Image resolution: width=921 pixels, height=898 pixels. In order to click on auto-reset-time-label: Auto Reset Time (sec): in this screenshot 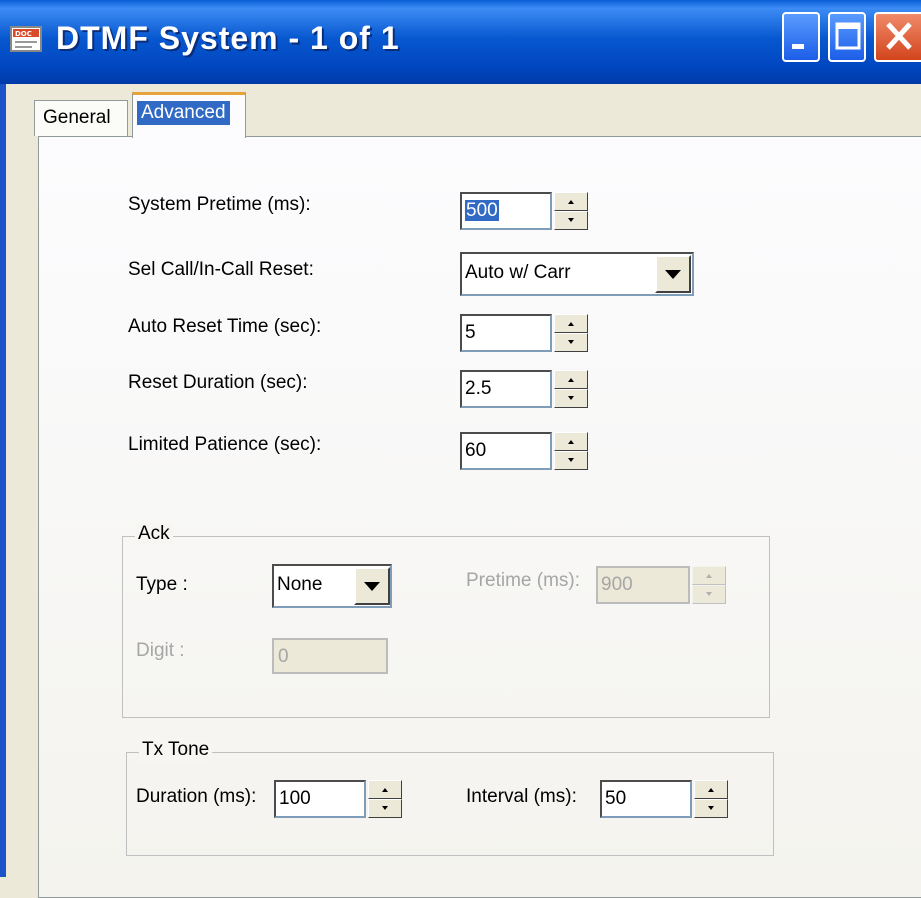, I will do `click(225, 326)`.